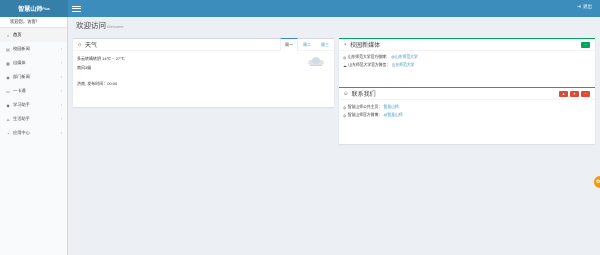 This screenshot has width=600, height=255. Describe the element at coordinates (365, 46) in the screenshot. I see `media-title: 校园新媒体` at that location.